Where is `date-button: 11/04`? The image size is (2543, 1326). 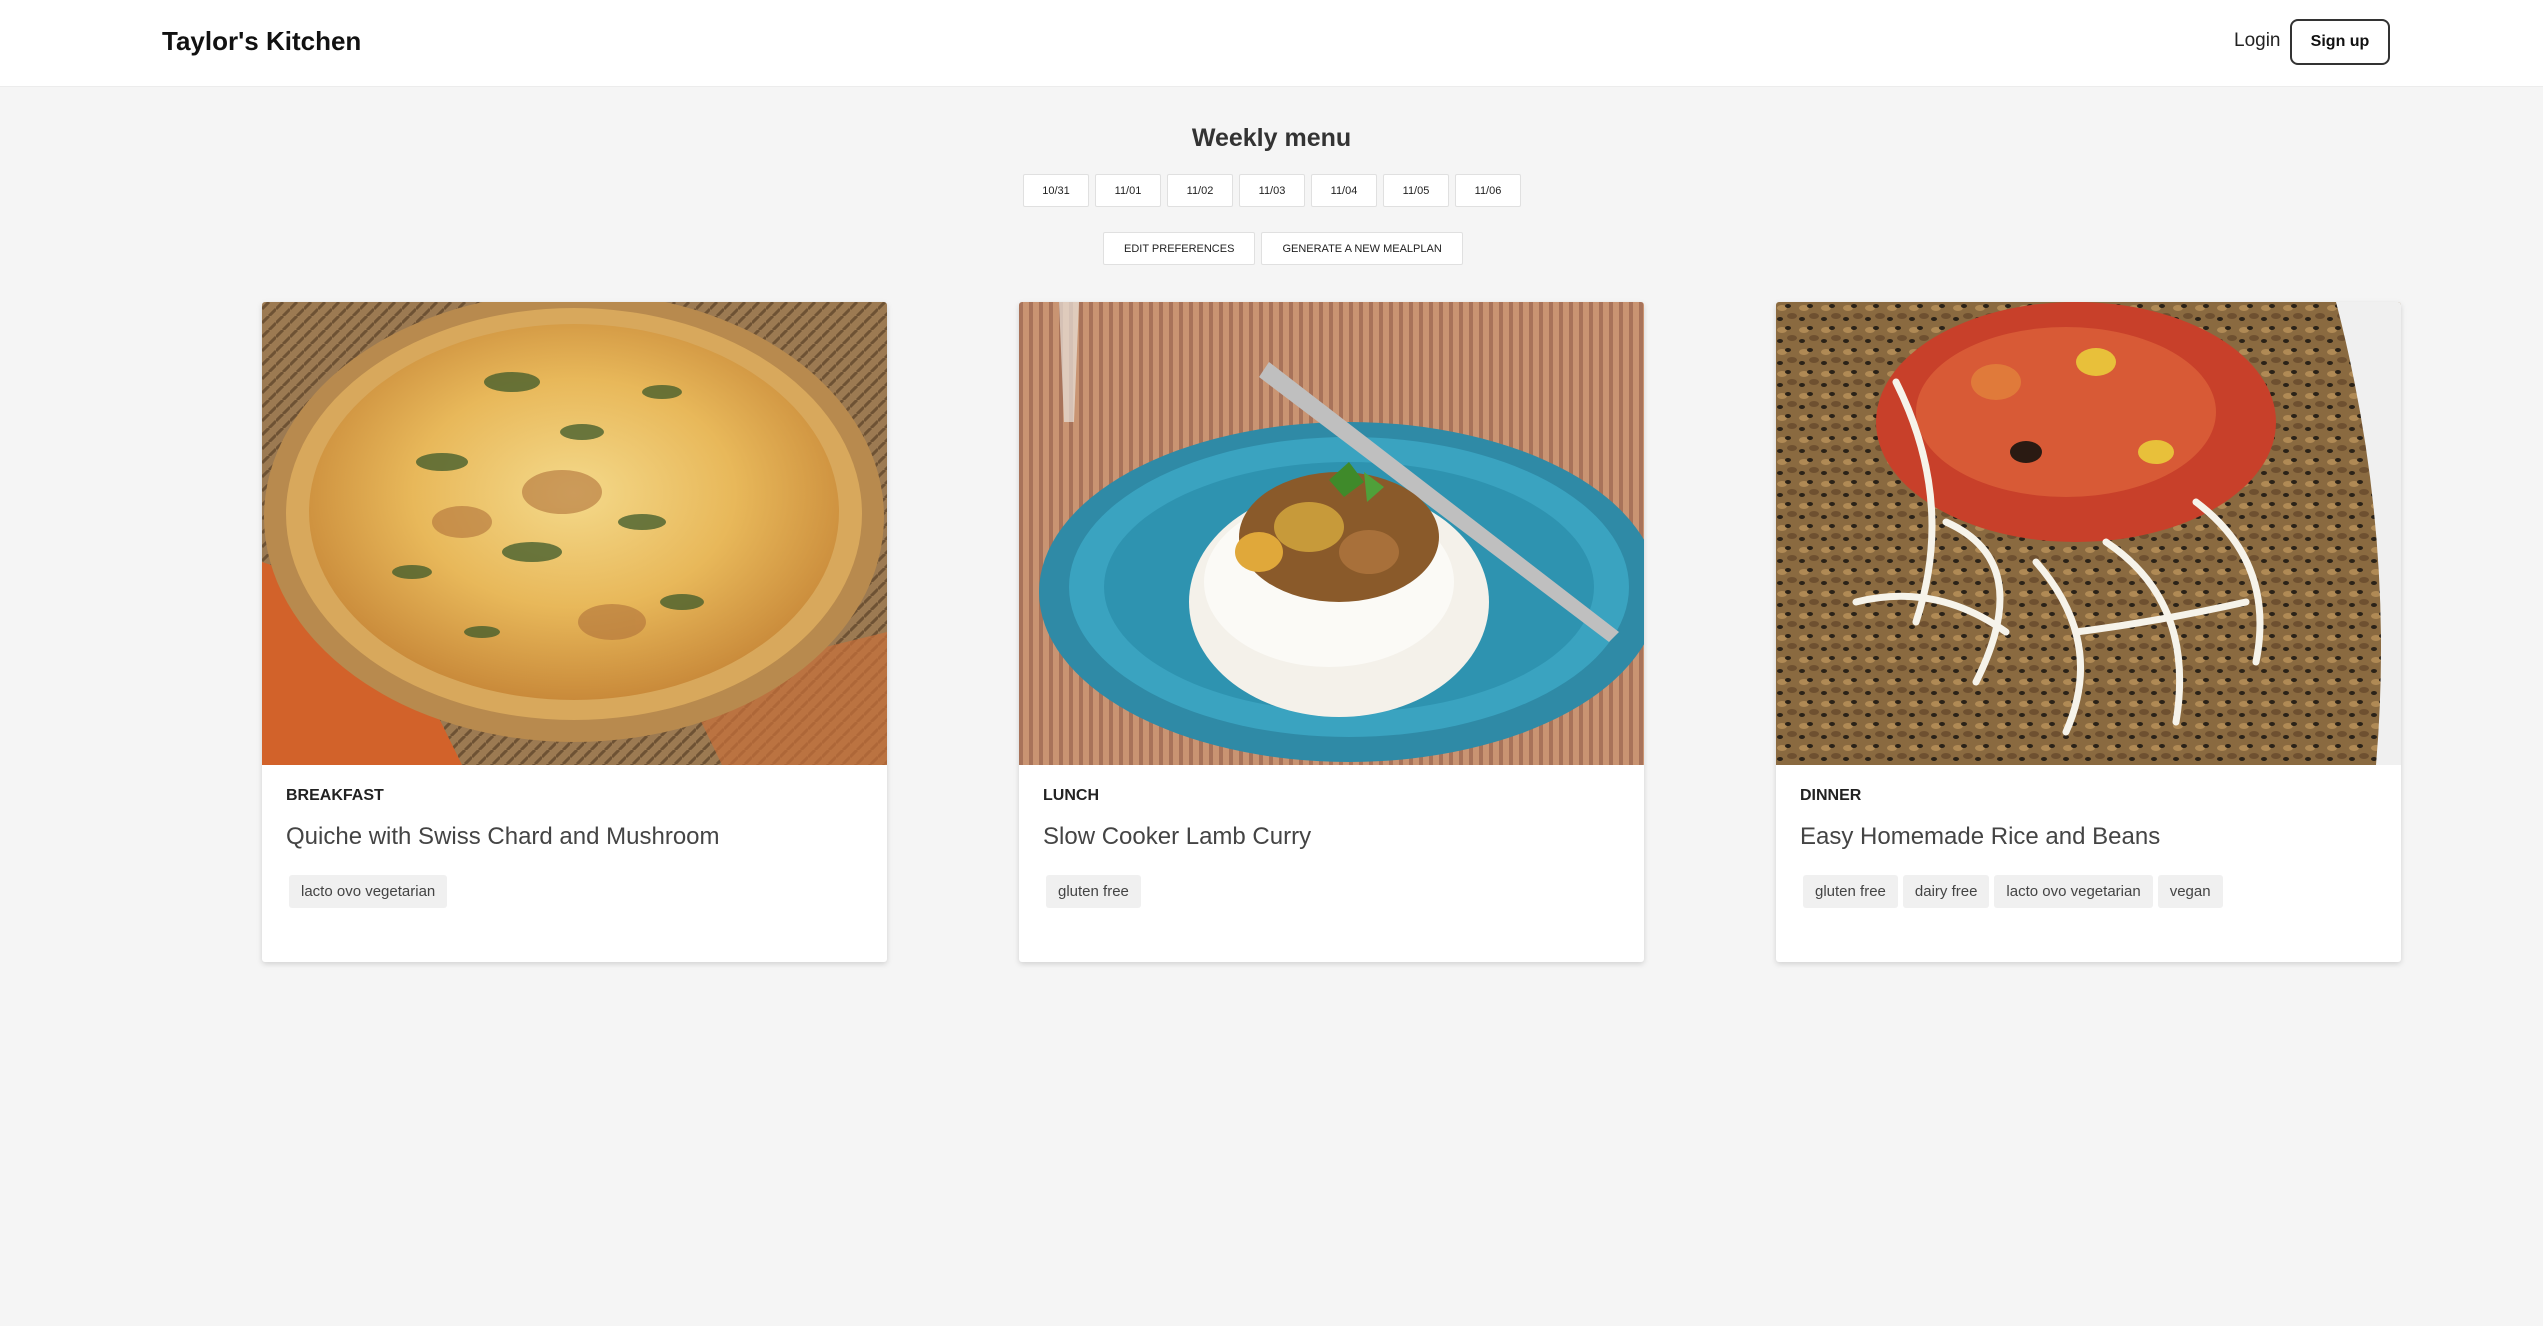
date-button: 11/04 is located at coordinates (1344, 190).